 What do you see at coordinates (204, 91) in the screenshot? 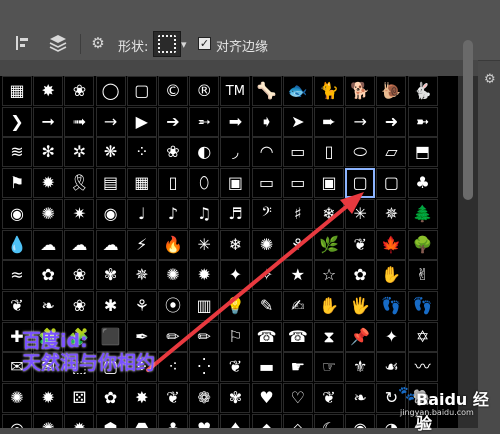
I see `shape-cell: ®` at bounding box center [204, 91].